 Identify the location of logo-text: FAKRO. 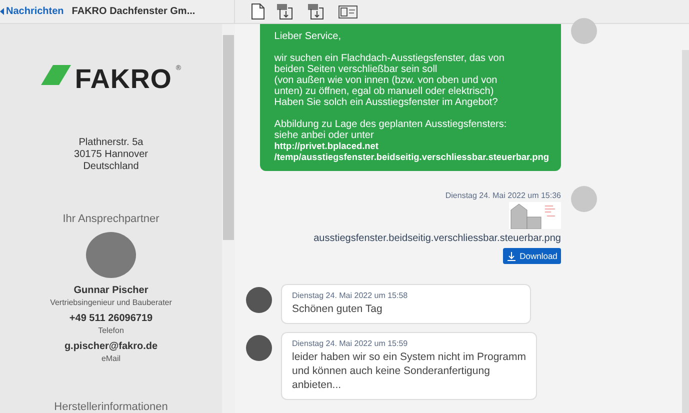
(123, 79).